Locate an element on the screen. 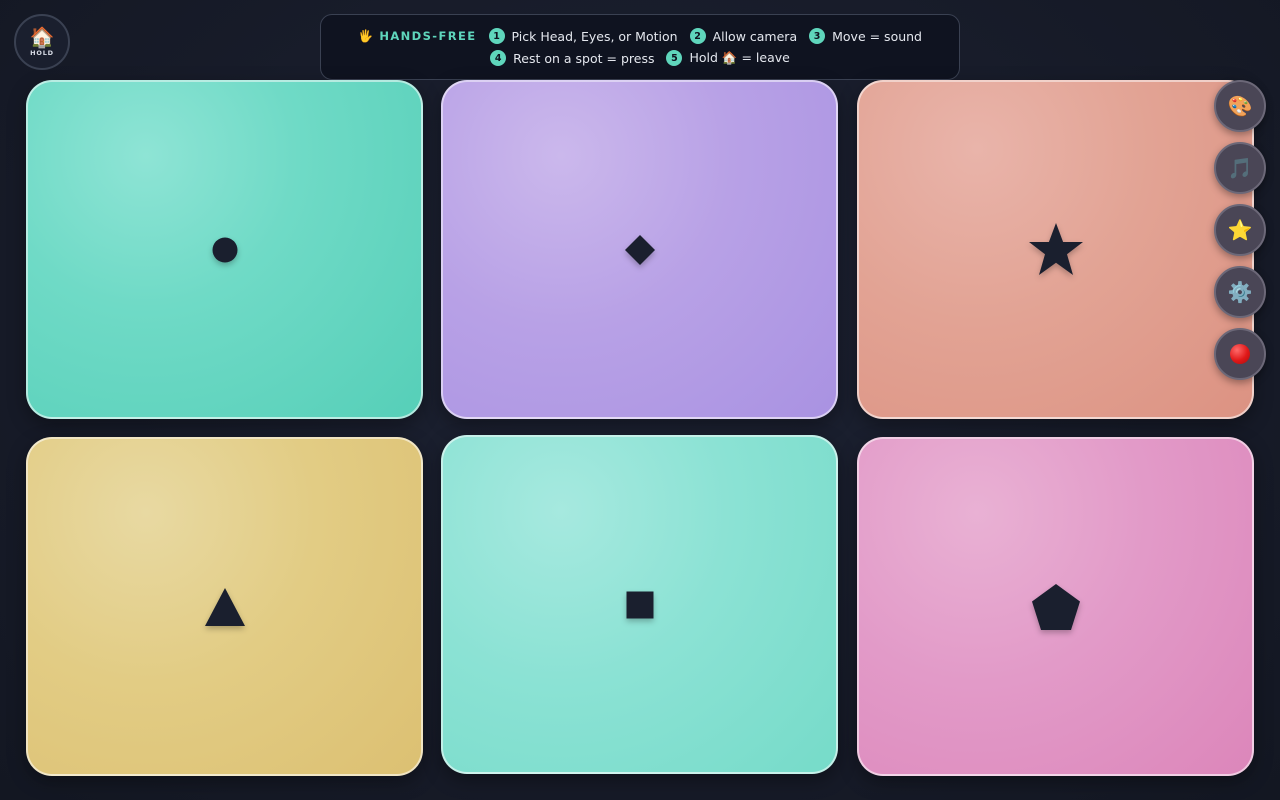 The image size is (1280, 800). sound-pad-square is located at coordinates (639, 604).